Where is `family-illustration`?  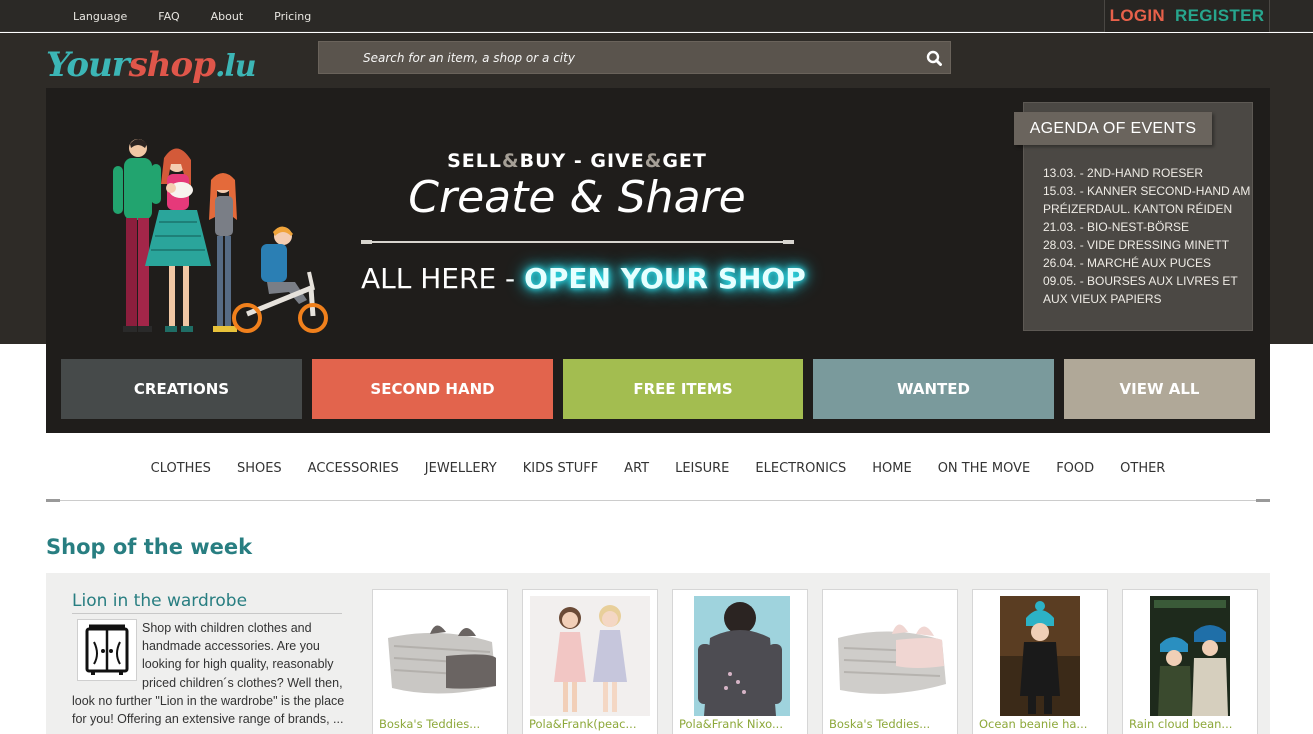 family-illustration is located at coordinates (220, 236).